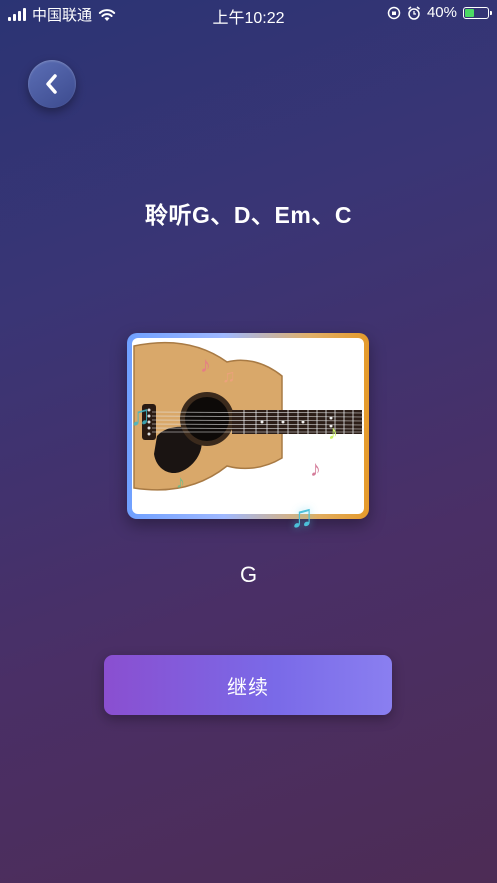  I want to click on guitar-image: ♪ ♫ ♪ ♪ ♪, so click(248, 426).